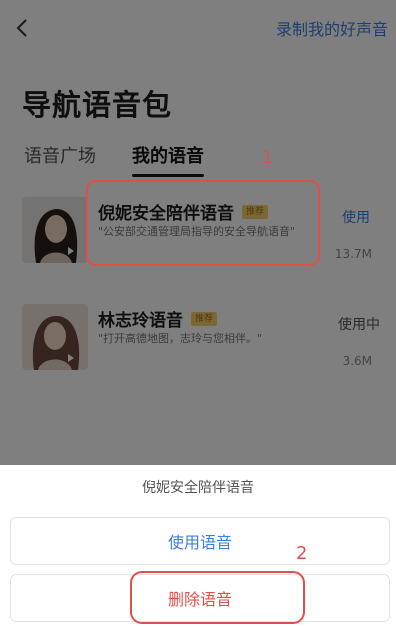 The height and width of the screenshot is (628, 396). What do you see at coordinates (302, 553) in the screenshot?
I see `annotation-number-2: 2` at bounding box center [302, 553].